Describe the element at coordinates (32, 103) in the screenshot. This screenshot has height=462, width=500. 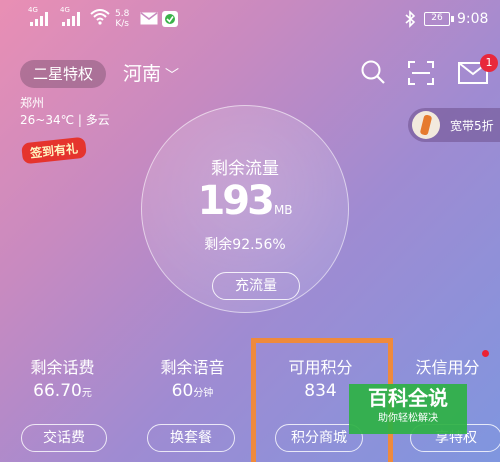
I see `weather-city: 郑州` at that location.